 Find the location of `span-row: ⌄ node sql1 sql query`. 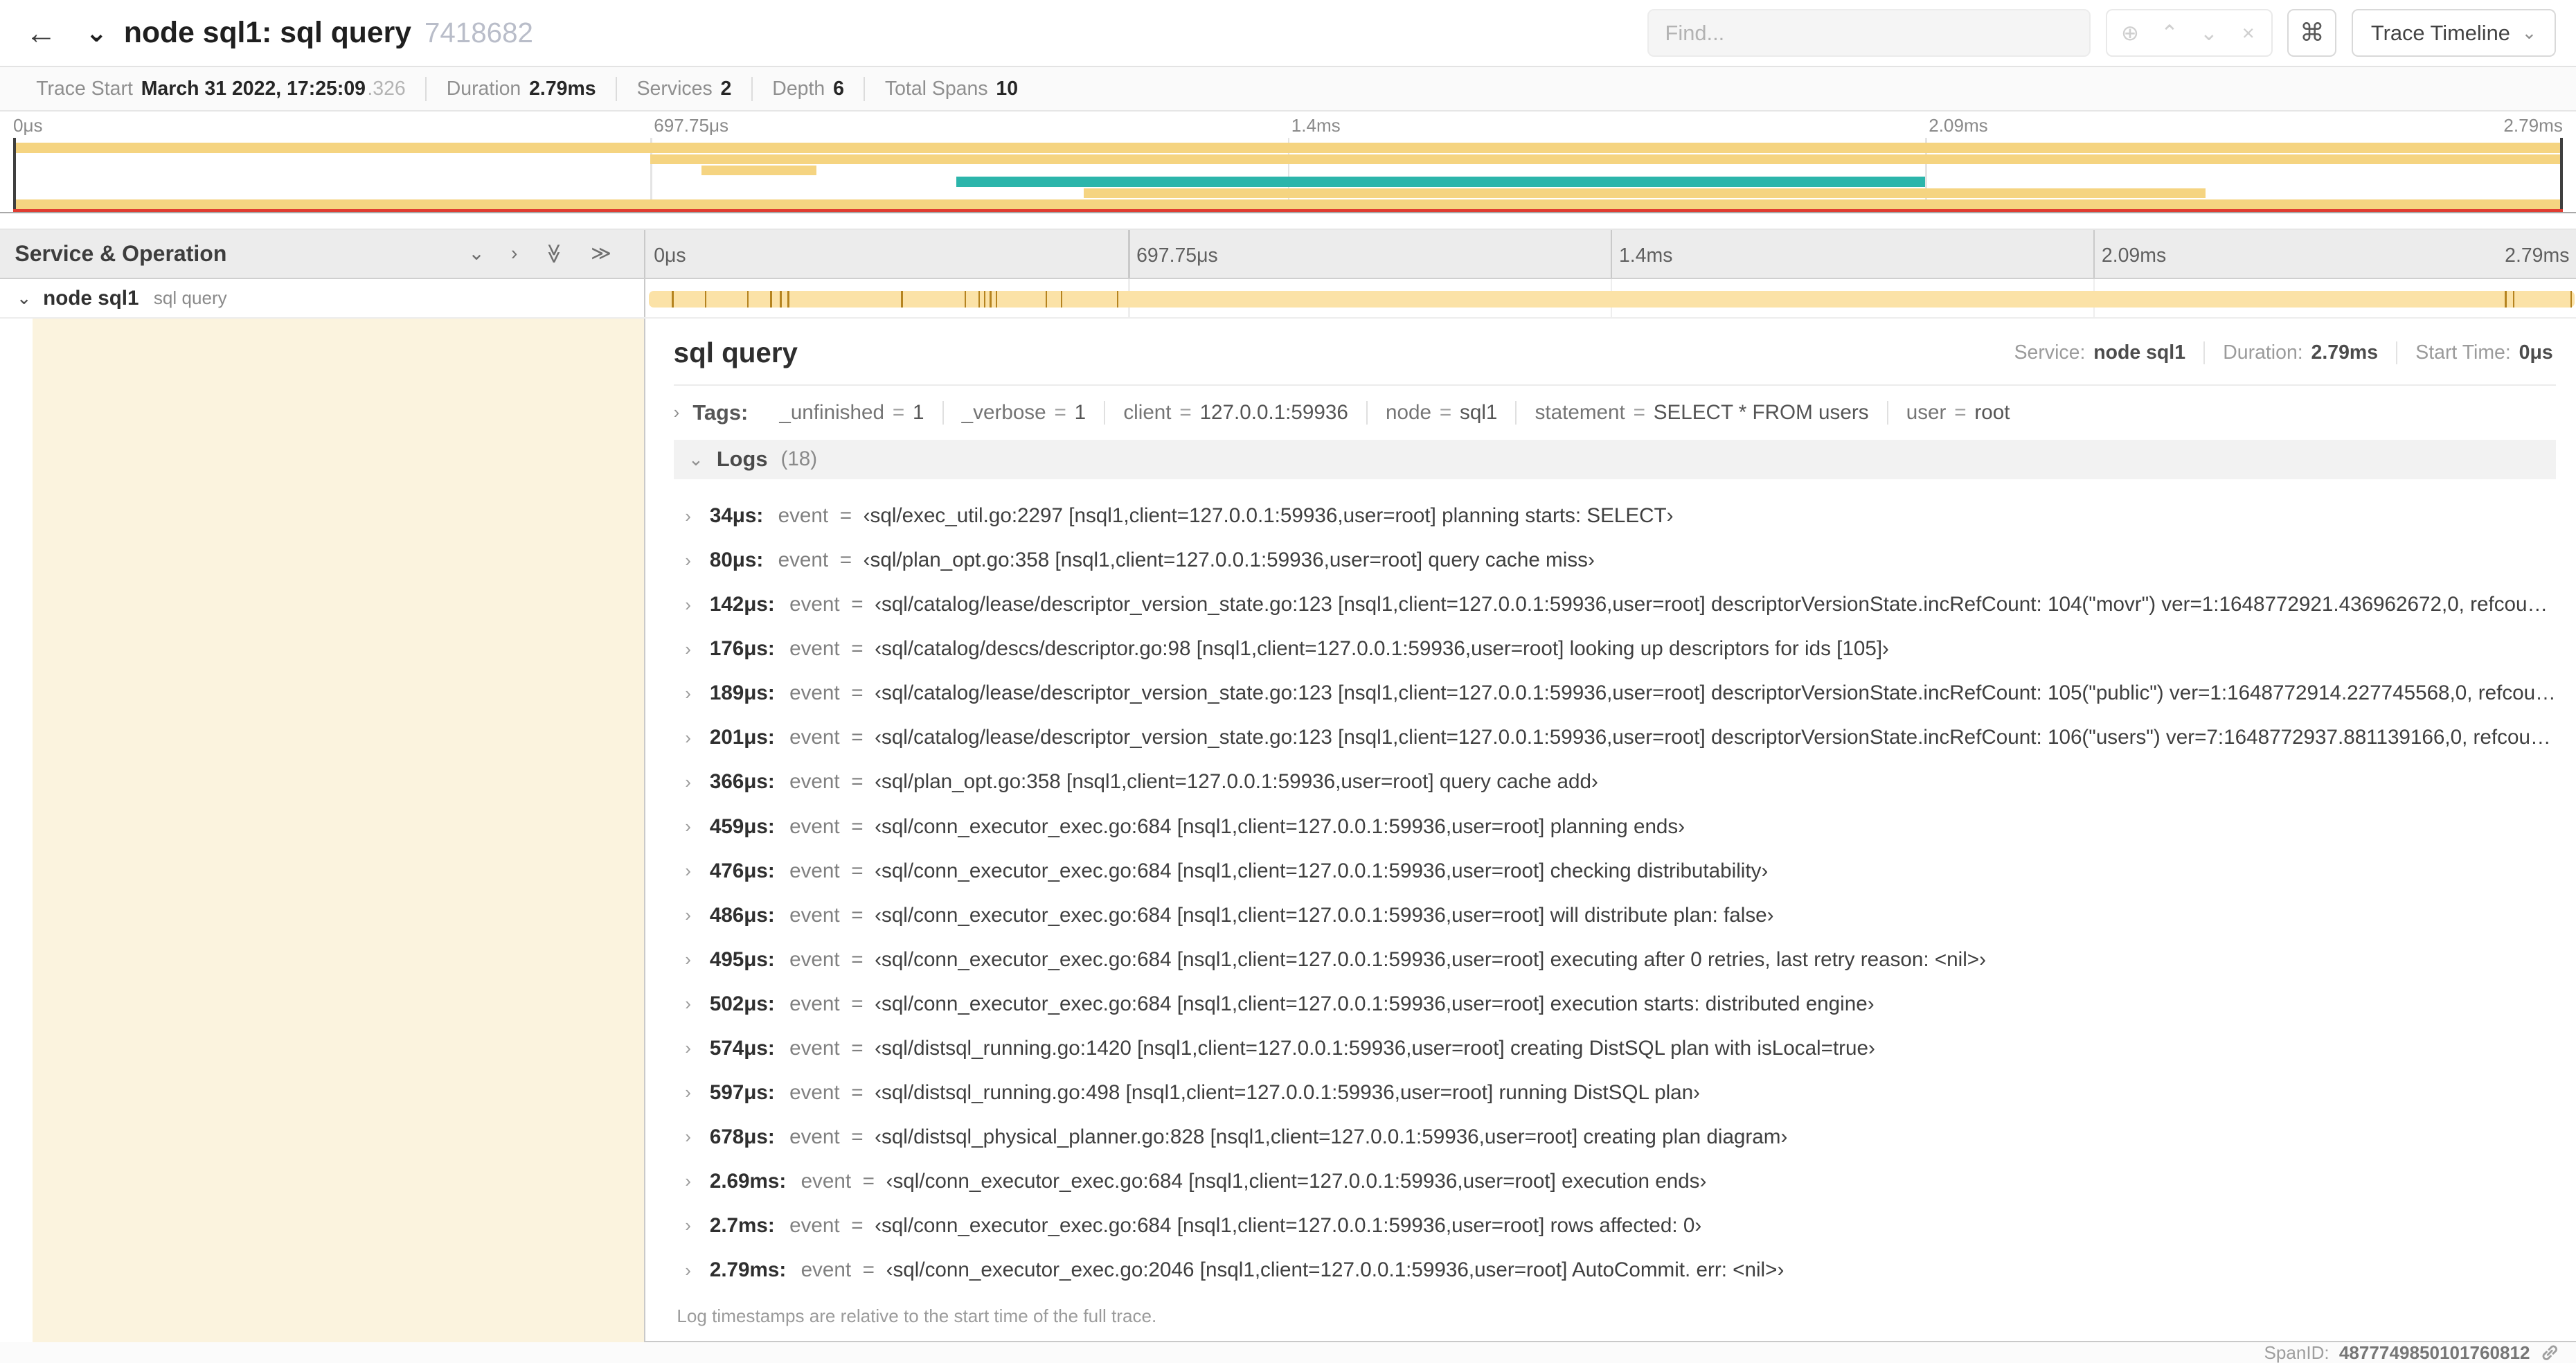

span-row: ⌄ node sql1 sql query is located at coordinates (1288, 299).